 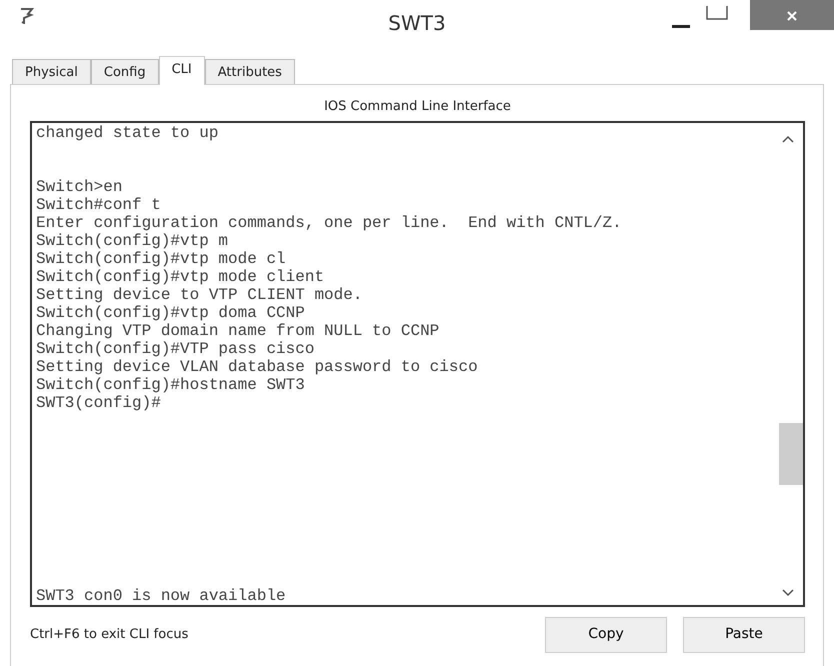 I want to click on terminal-line: Switch(config)#vtp mode client, so click(x=181, y=277).